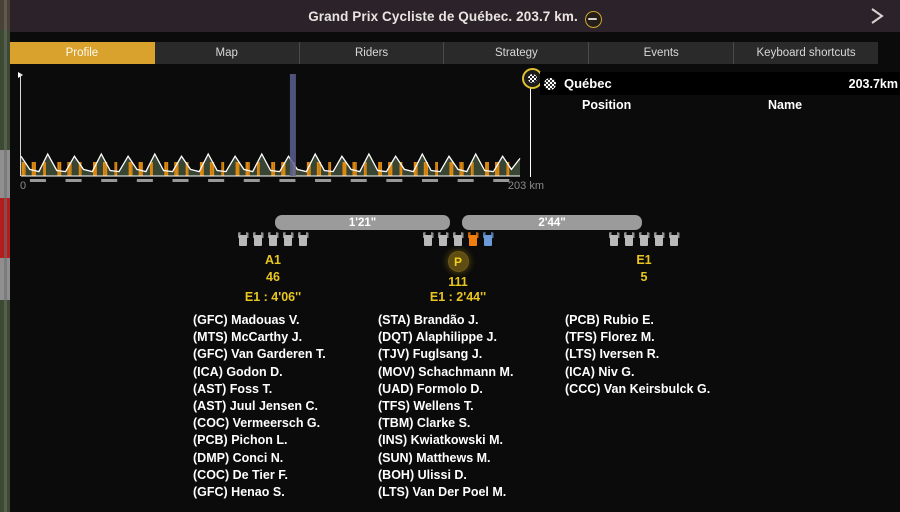 The image size is (900, 512). What do you see at coordinates (259, 389) in the screenshot?
I see `rider-entry: (AST) Foss T.` at bounding box center [259, 389].